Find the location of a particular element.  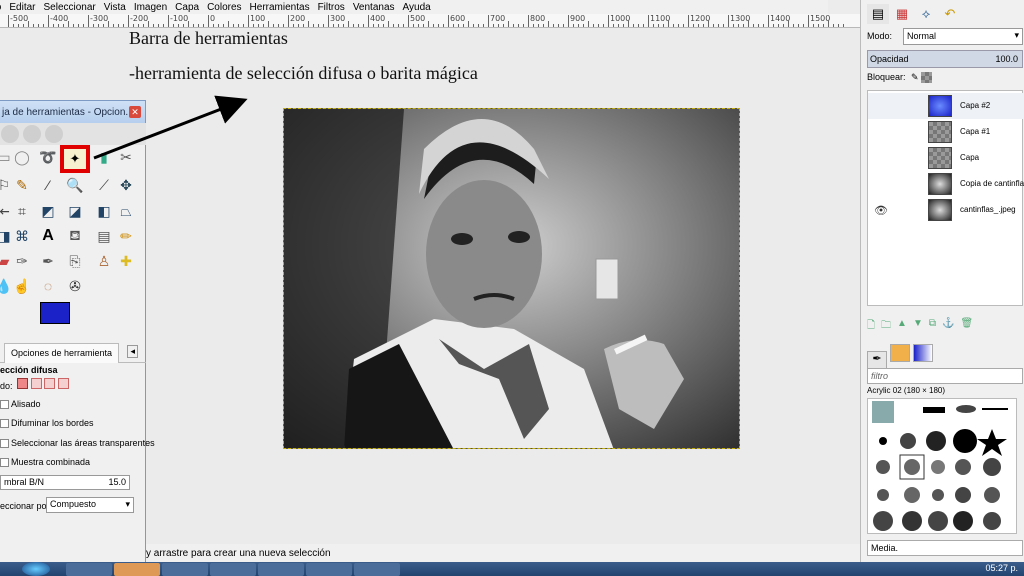

transparent-option: Seleccionar las áreas transparentes is located at coordinates (77, 443).